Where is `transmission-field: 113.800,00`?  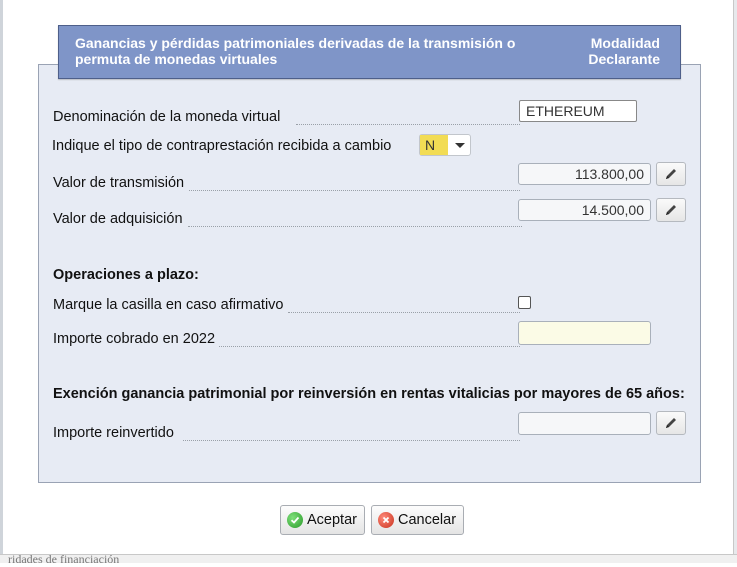 transmission-field: 113.800,00 is located at coordinates (584, 174).